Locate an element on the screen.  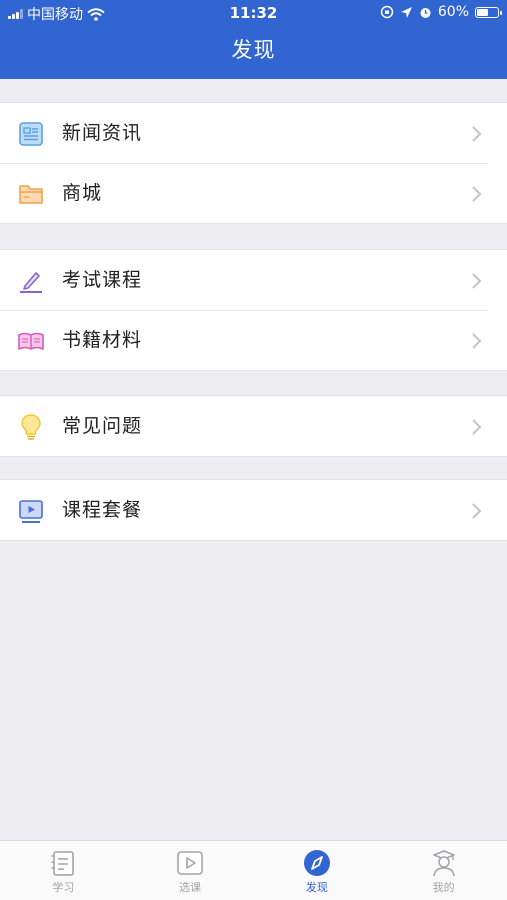
video-play-icon is located at coordinates (31, 511).